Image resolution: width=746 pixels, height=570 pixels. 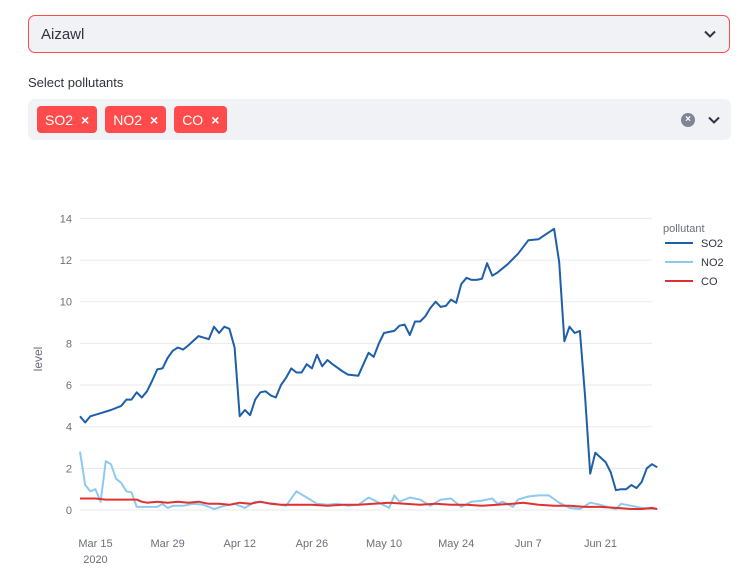 I want to click on x-tick-label: May 10, so click(x=384, y=544).